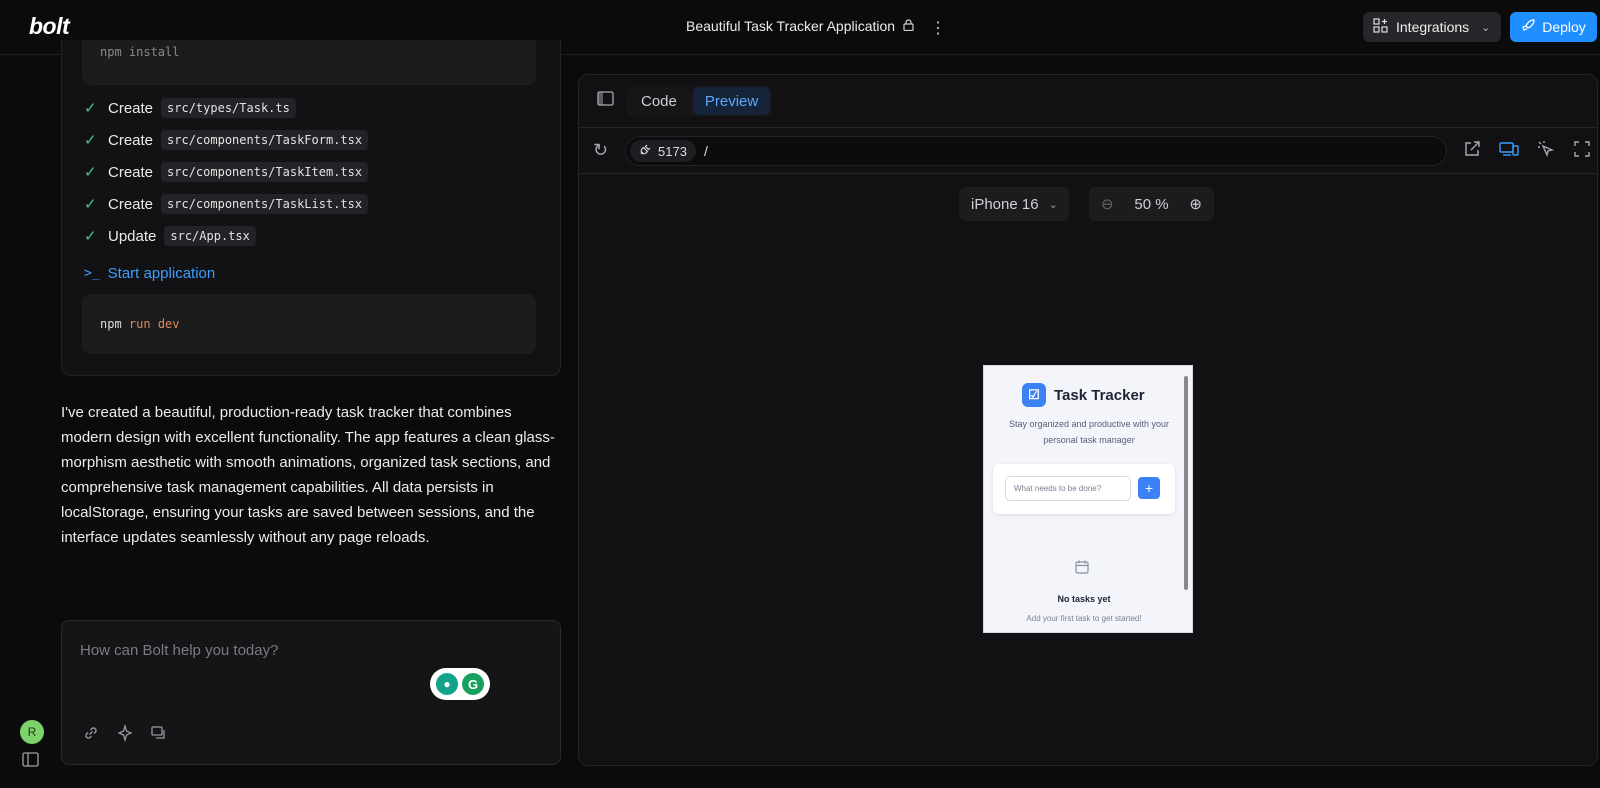  I want to click on empty-state-title: No tasks yet, so click(1084, 599).